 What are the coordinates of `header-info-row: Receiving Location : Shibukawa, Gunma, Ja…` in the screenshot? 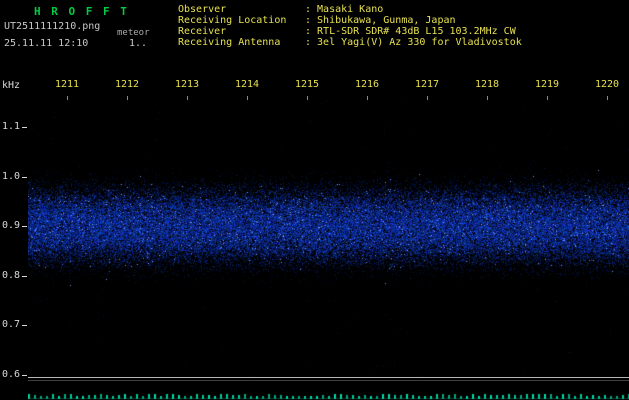 It's located at (350, 20).